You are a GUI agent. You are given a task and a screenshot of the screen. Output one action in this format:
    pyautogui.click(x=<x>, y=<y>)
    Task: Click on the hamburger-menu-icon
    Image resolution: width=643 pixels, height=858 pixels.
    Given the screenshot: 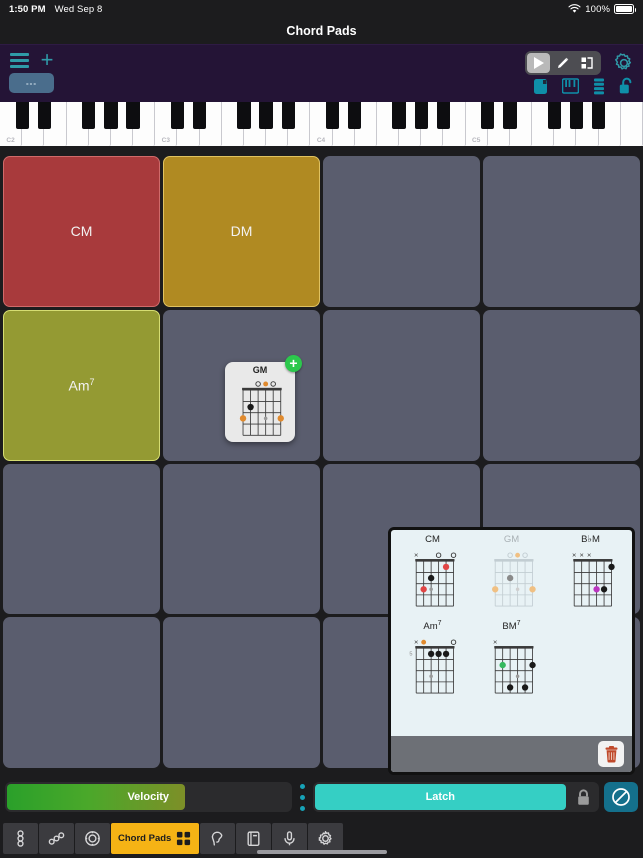 What is the action you would take?
    pyautogui.click(x=19, y=60)
    